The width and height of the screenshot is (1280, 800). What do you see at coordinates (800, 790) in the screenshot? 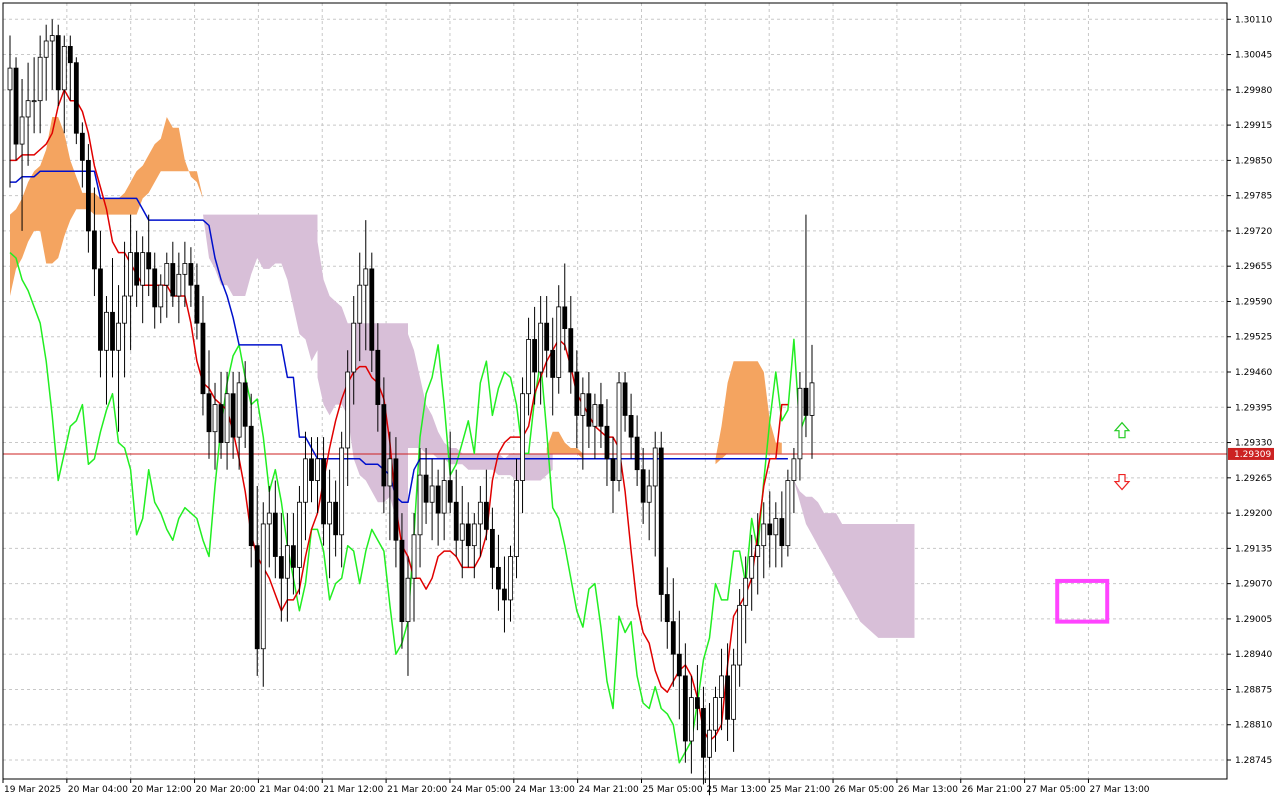
I see `x-tick-label: 25 Mar 21:00` at bounding box center [800, 790].